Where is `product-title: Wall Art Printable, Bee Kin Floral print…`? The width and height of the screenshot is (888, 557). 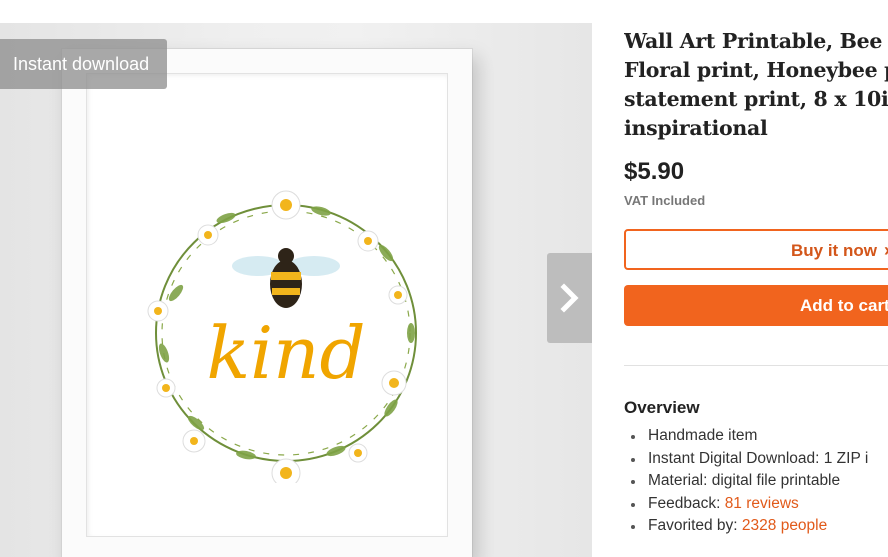 product-title: Wall Art Printable, Bee Kin Floral print… is located at coordinates (756, 85).